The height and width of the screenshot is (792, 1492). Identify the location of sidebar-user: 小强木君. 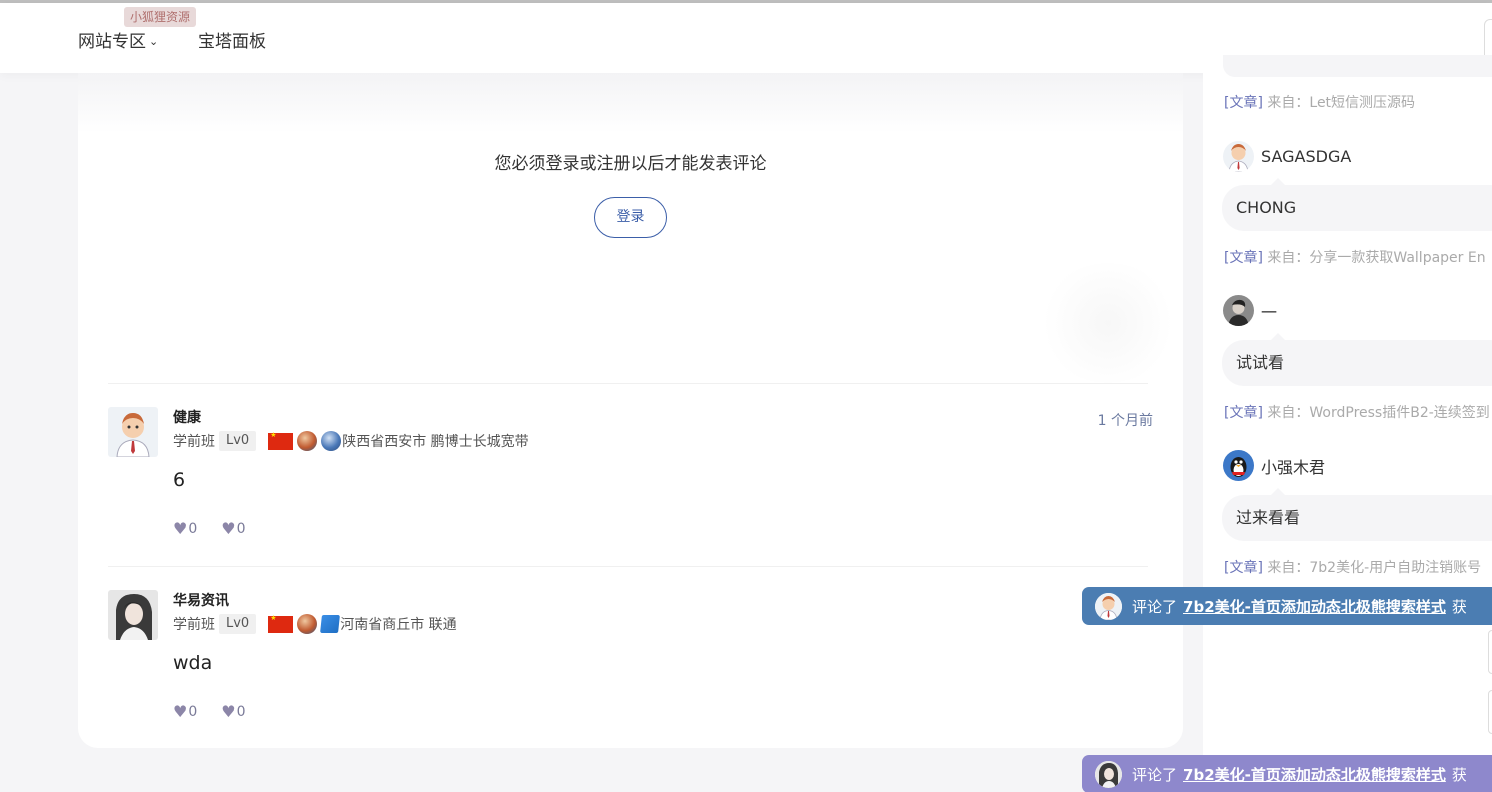
(1274, 465).